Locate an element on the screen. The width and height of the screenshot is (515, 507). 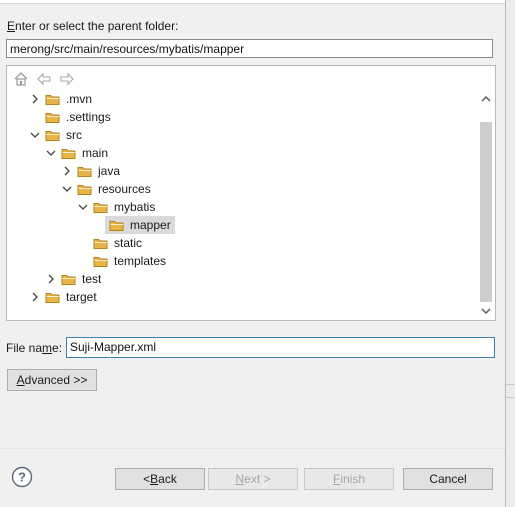
scroll-up-arrow-icon is located at coordinates (486, 99).